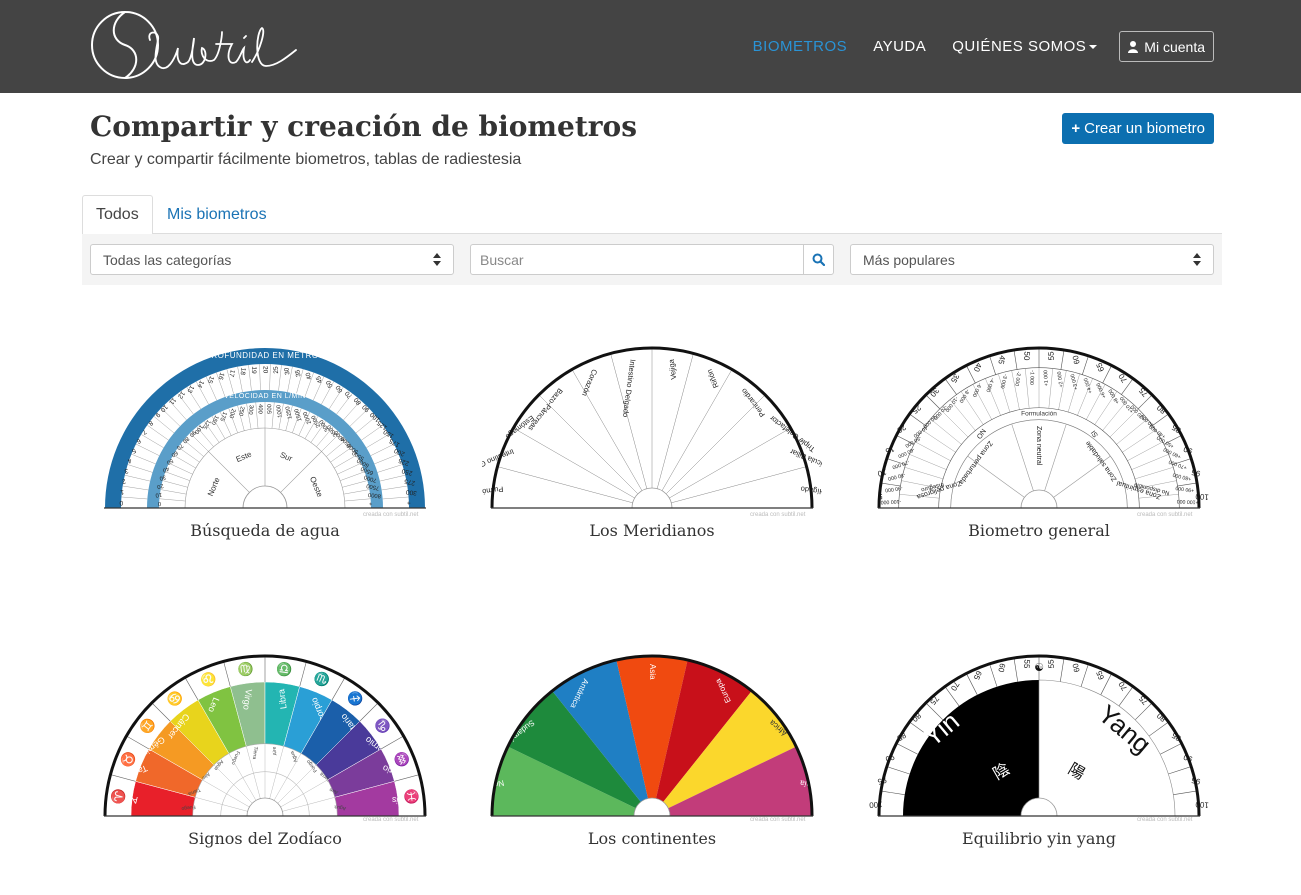  Describe the element at coordinates (260, 409) in the screenshot. I see `speed-tick-label: 400` at that location.